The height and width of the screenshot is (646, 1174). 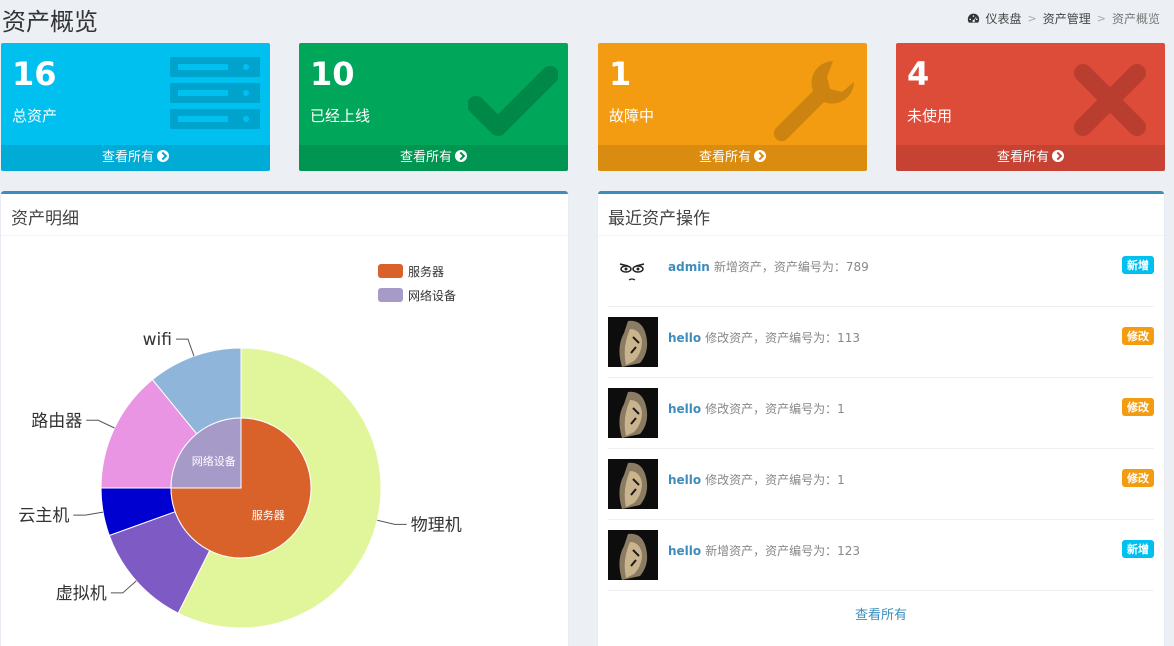 I want to click on operation-text: hello 新增资产，资产编号为：123, so click(x=764, y=550).